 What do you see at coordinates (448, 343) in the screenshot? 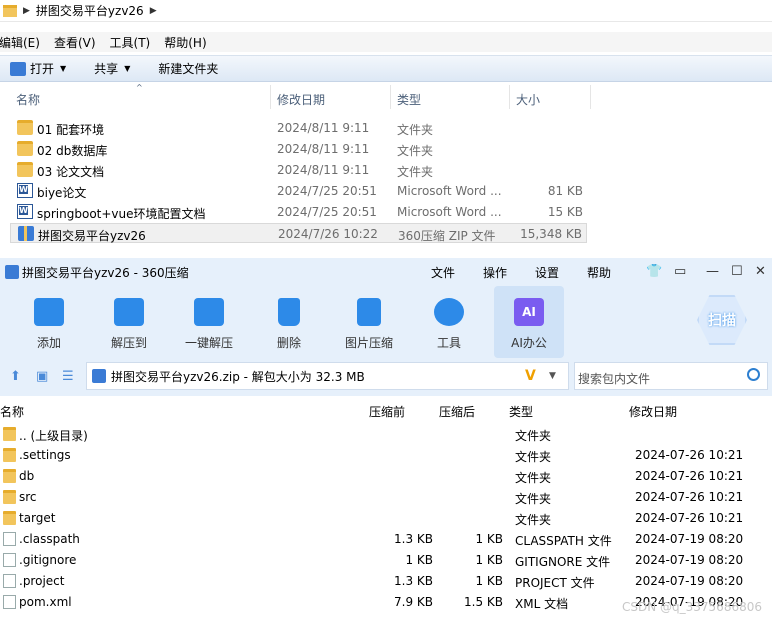
I see `tools-label: 工具` at bounding box center [448, 343].